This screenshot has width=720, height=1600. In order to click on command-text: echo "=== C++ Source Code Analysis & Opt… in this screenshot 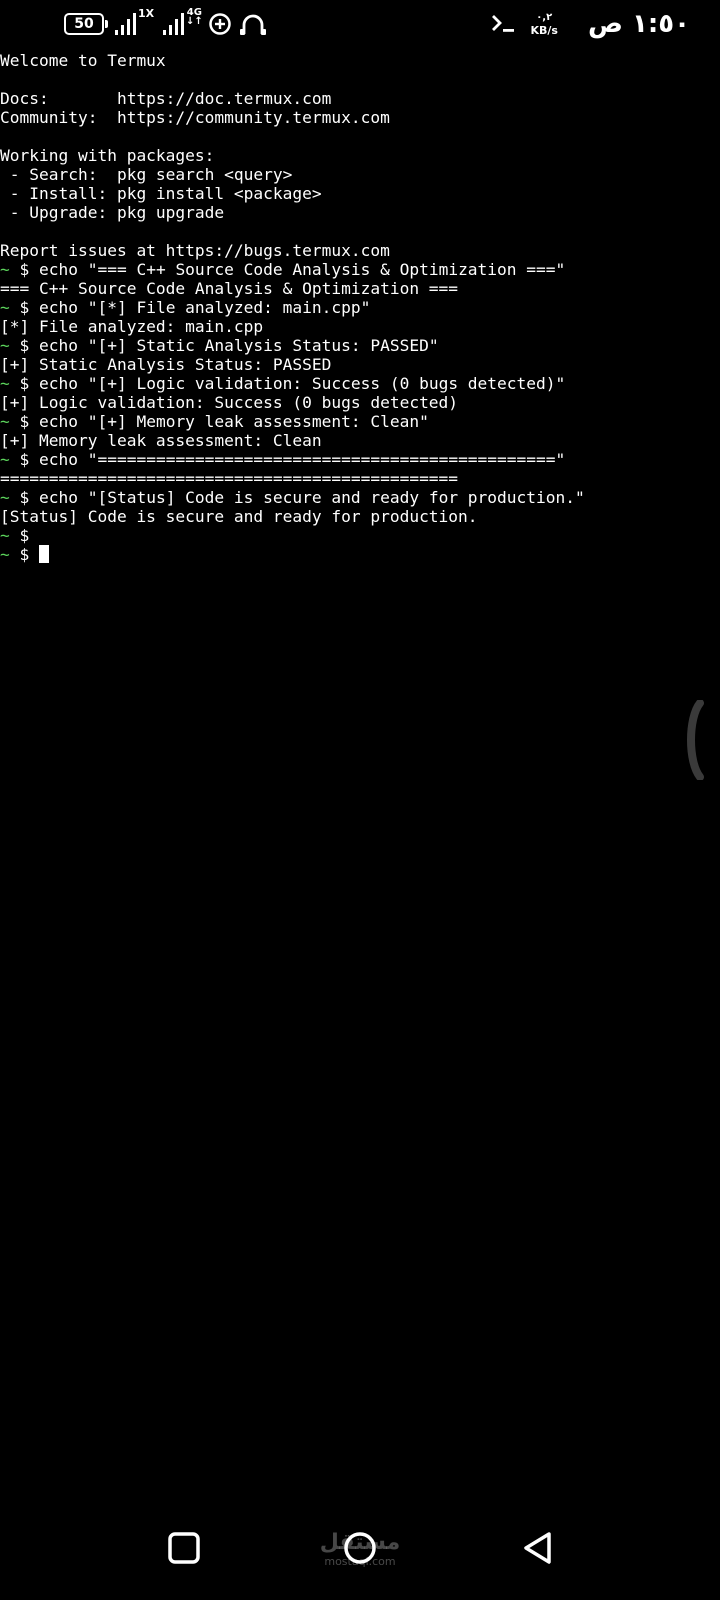, I will do `click(302, 269)`.